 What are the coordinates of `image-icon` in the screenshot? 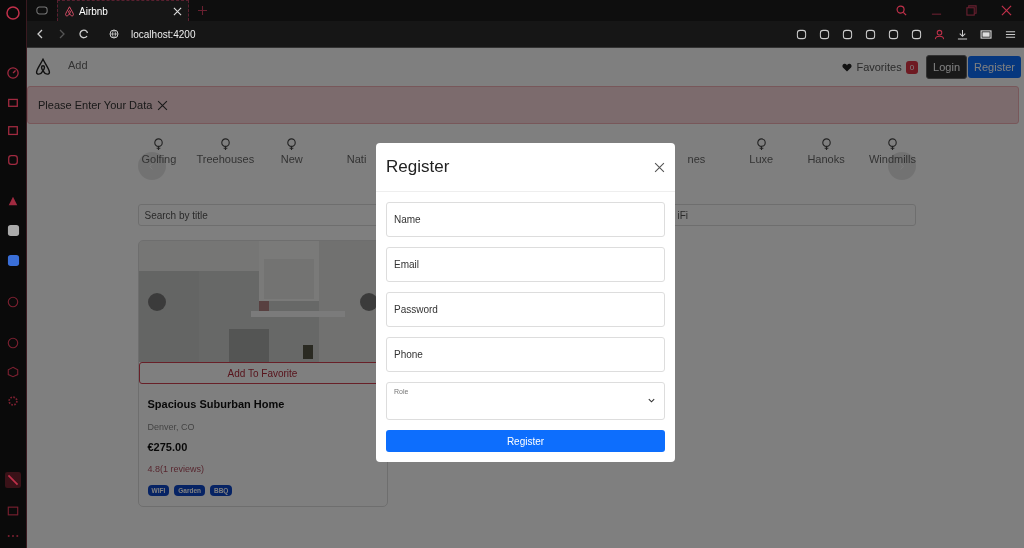 It's located at (13, 511).